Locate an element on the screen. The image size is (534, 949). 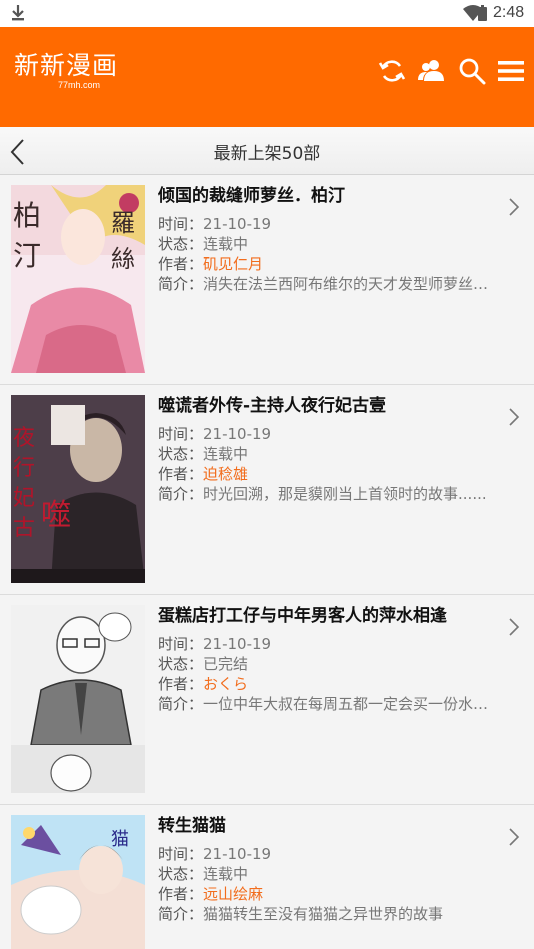
svg-text: 猫 is located at coordinates (120, 839).